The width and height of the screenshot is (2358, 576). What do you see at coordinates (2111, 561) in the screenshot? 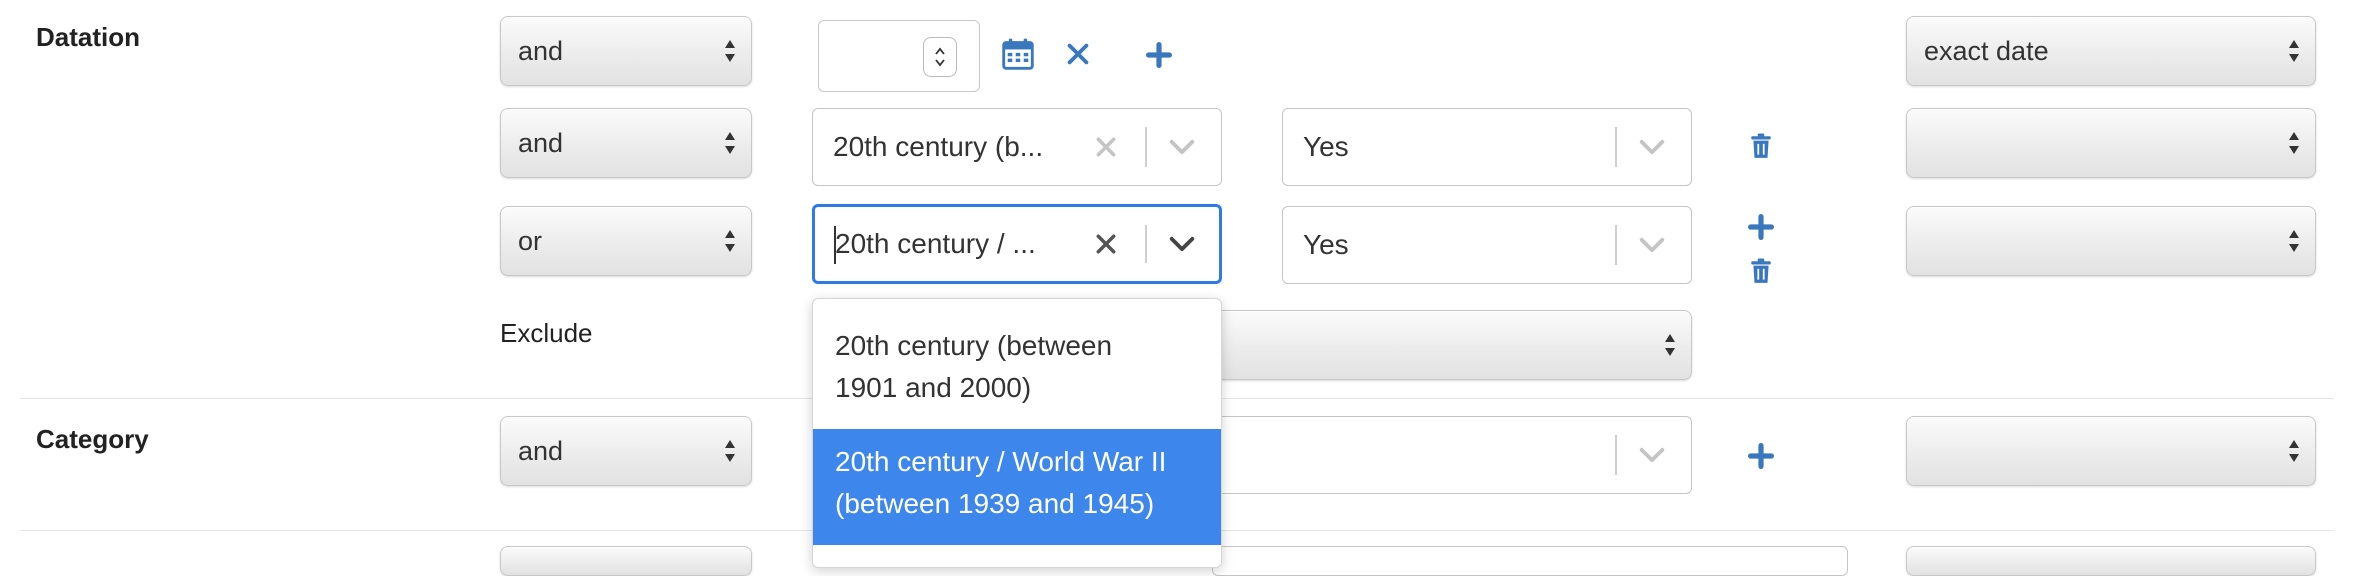
I see `next-extra-select` at bounding box center [2111, 561].